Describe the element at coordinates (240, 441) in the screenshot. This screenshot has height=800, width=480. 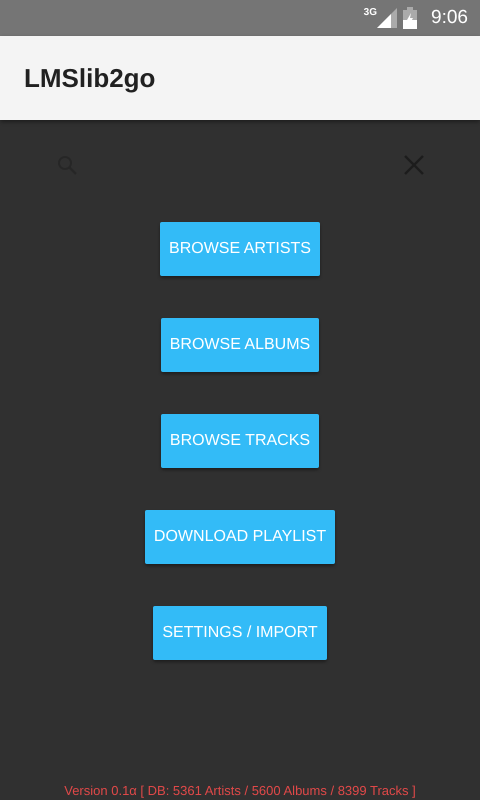
I see `menu-button: BROWSE TRACKS` at that location.